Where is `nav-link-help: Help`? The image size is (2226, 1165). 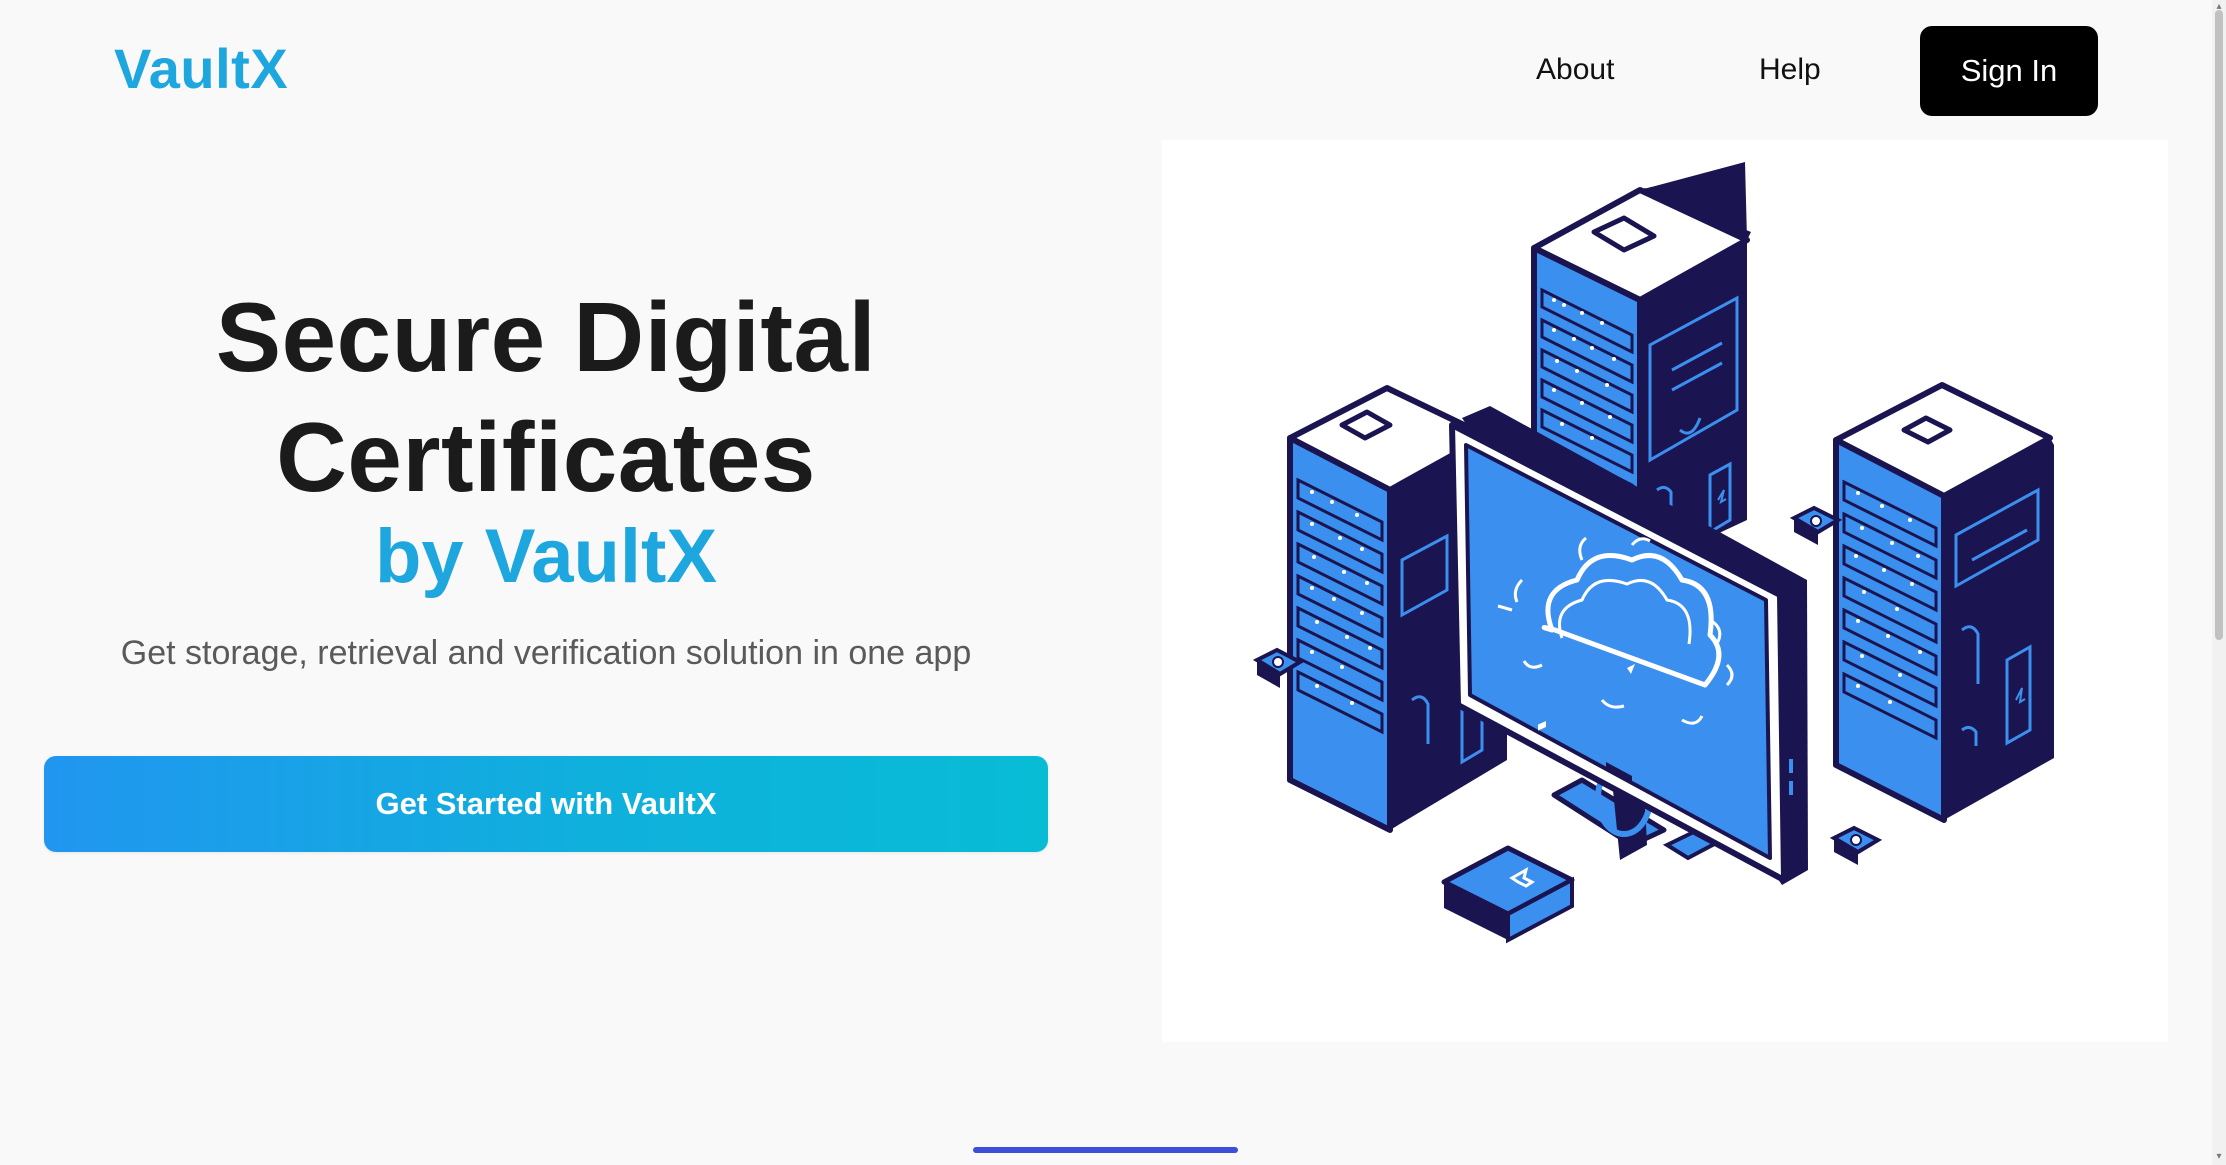
nav-link-help: Help is located at coordinates (1790, 70).